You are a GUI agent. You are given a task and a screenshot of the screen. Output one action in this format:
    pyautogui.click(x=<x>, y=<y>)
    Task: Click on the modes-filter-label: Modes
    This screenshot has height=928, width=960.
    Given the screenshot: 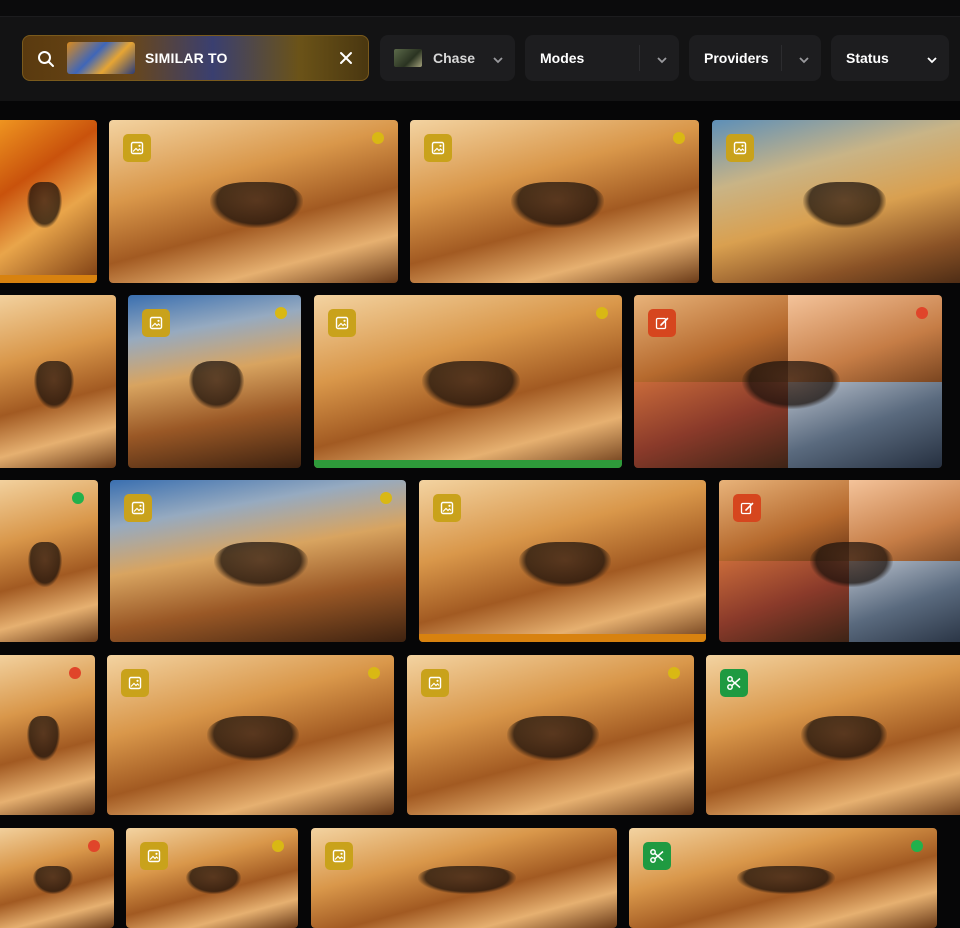 What is the action you would take?
    pyautogui.click(x=562, y=58)
    